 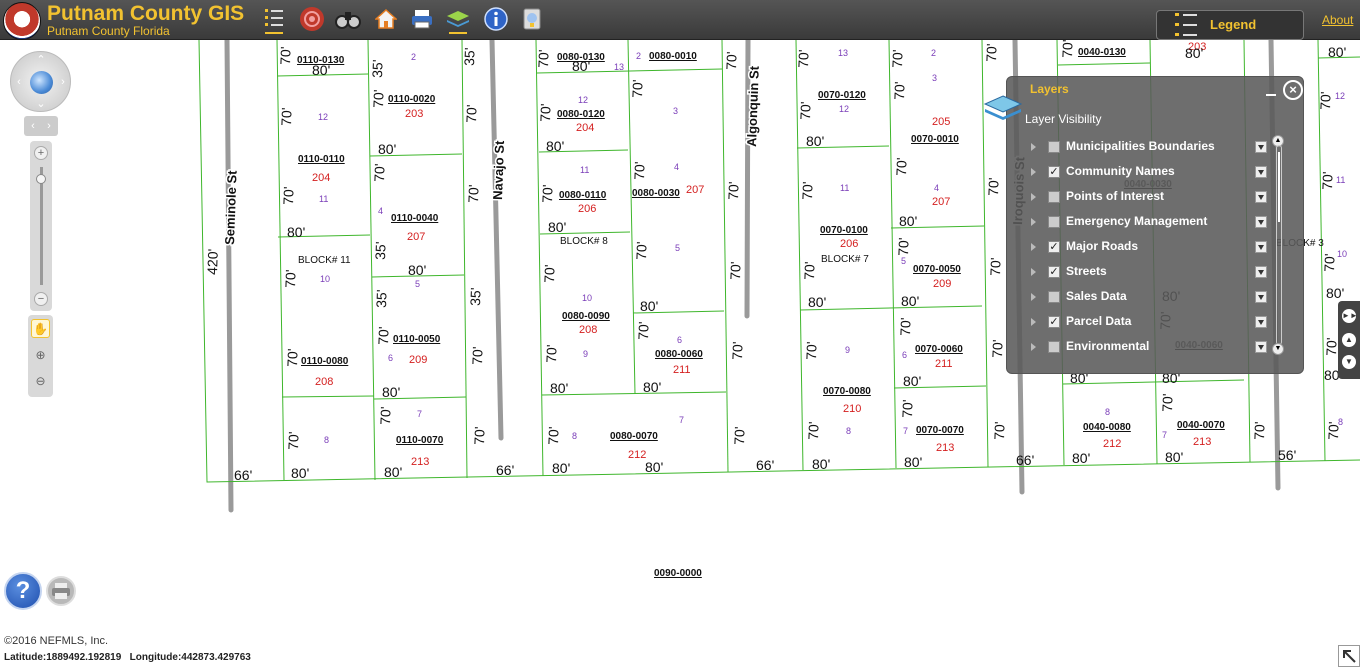 What do you see at coordinates (678, 573) in the screenshot?
I see `svg-text: 0090-0000` at bounding box center [678, 573].